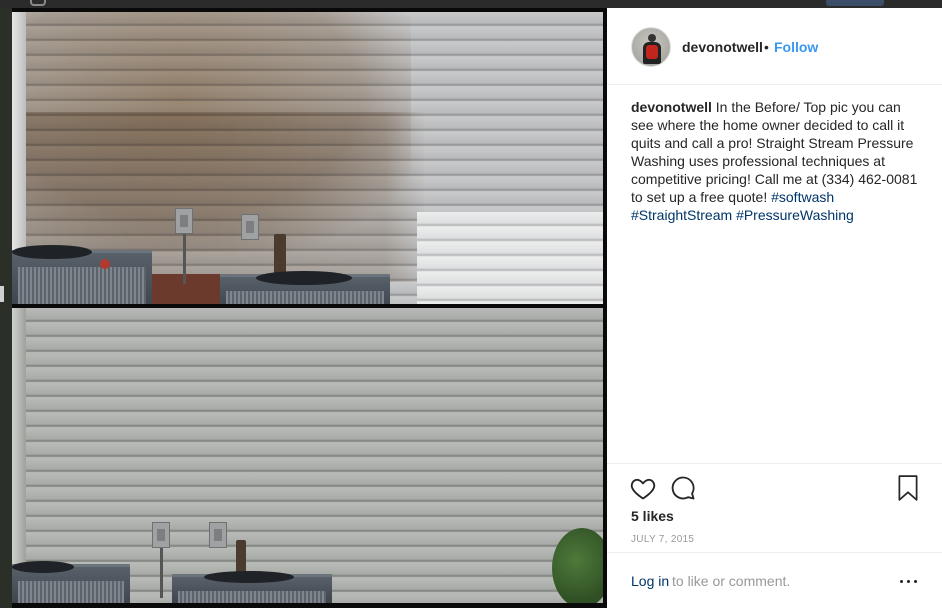  I want to click on top-strip, so click(471, 4).